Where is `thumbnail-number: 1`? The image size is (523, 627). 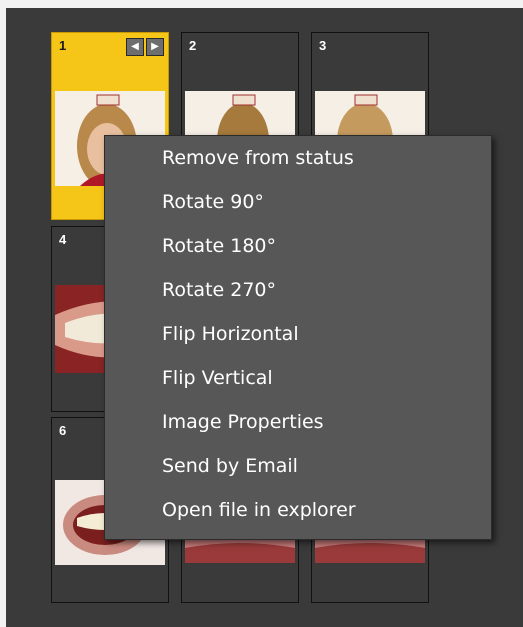 thumbnail-number: 1 is located at coordinates (63, 45).